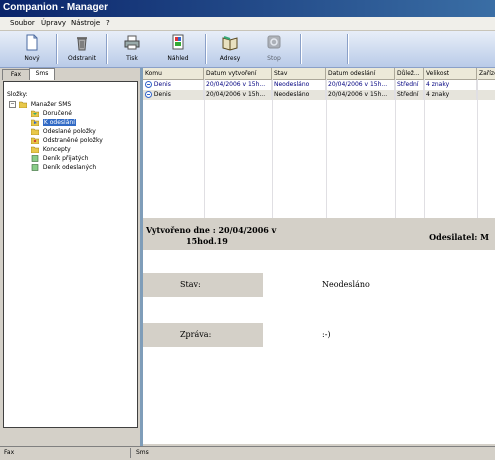  I want to click on cell-to: Denis, so click(173, 85).